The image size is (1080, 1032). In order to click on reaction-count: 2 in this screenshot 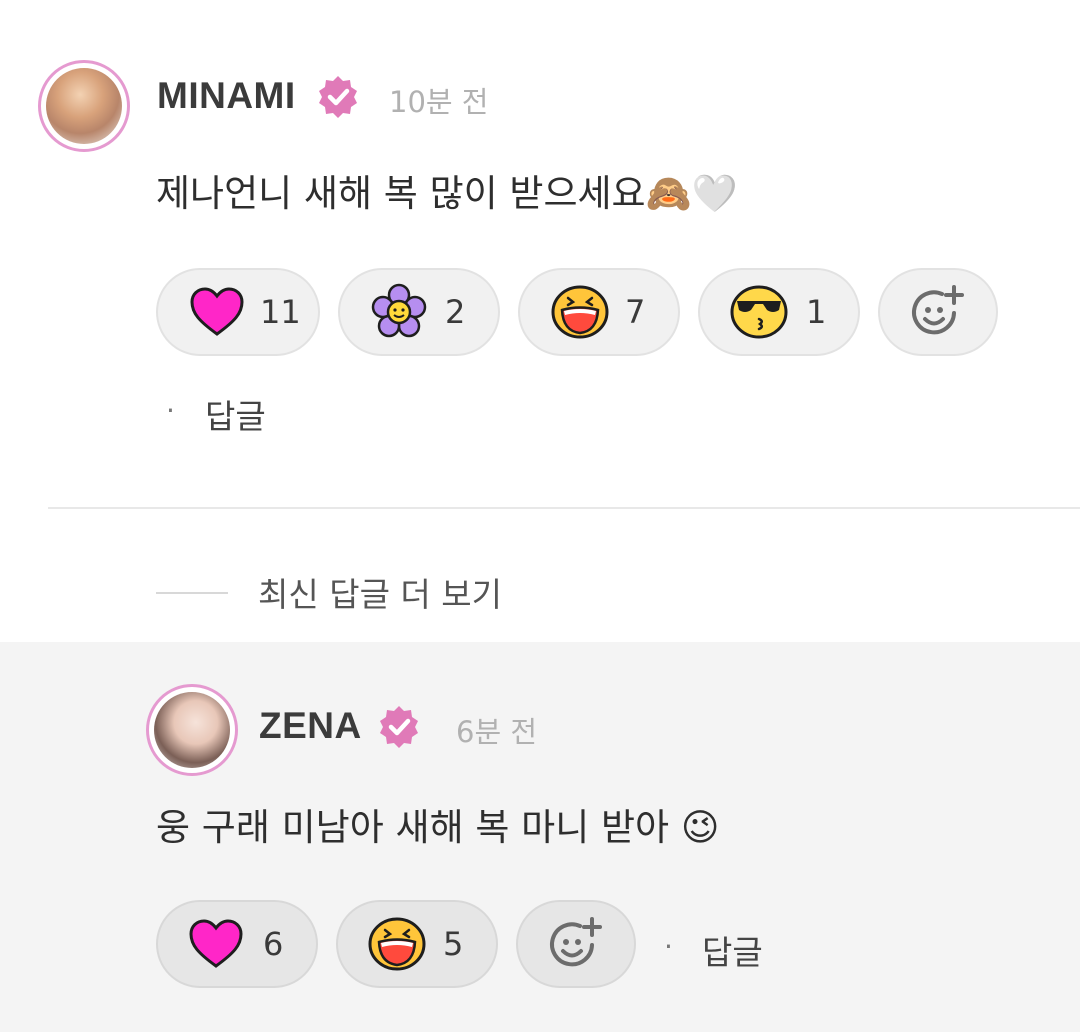, I will do `click(455, 312)`.